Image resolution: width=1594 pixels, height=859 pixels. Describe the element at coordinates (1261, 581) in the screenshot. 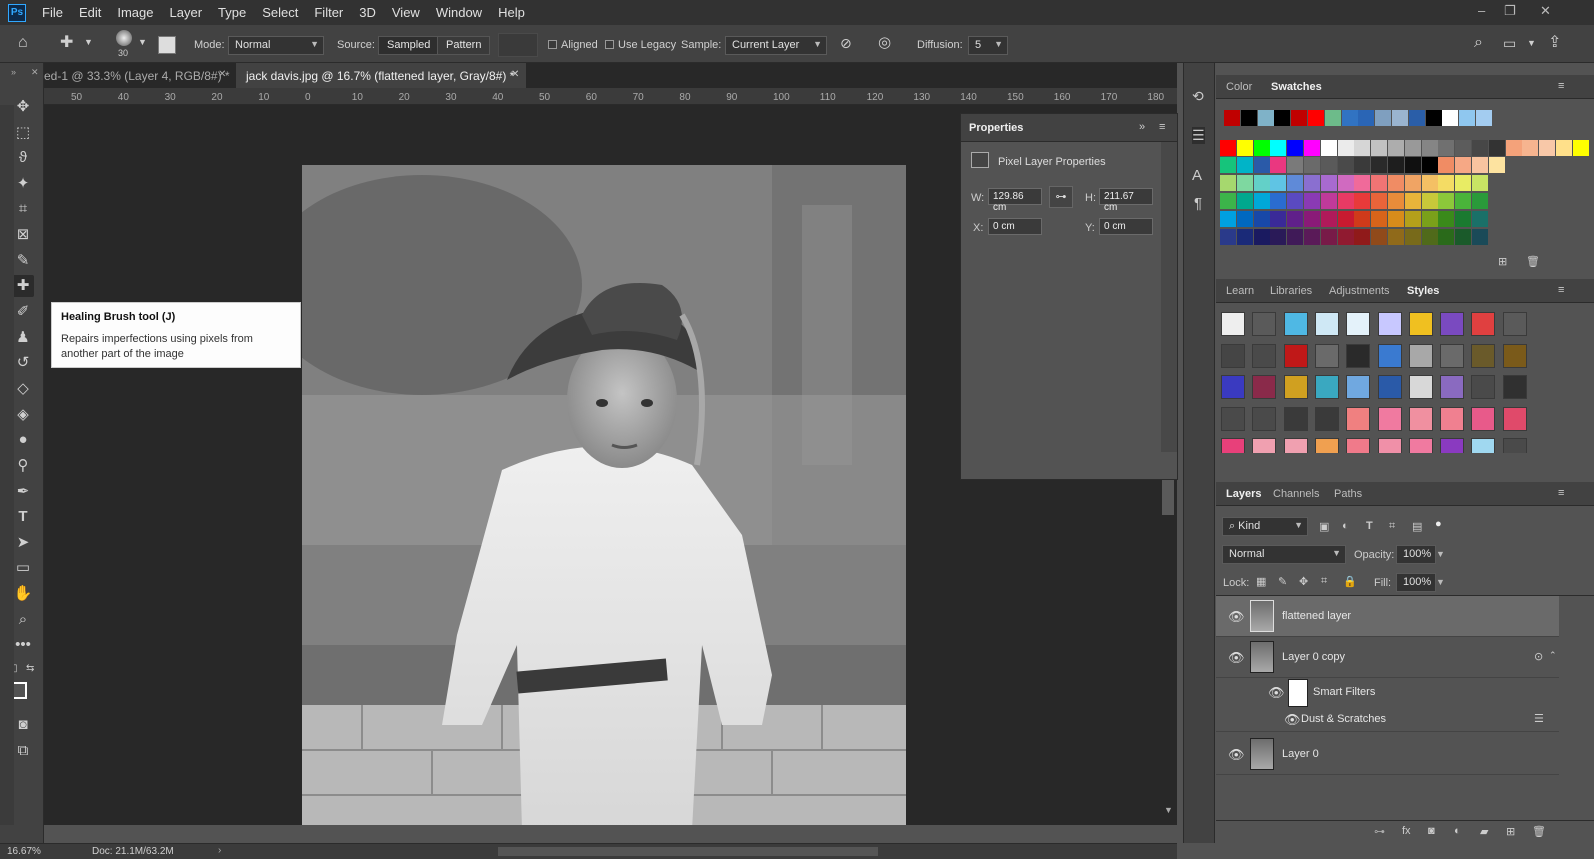

I see `lock-transparent-icon: ▦` at that location.